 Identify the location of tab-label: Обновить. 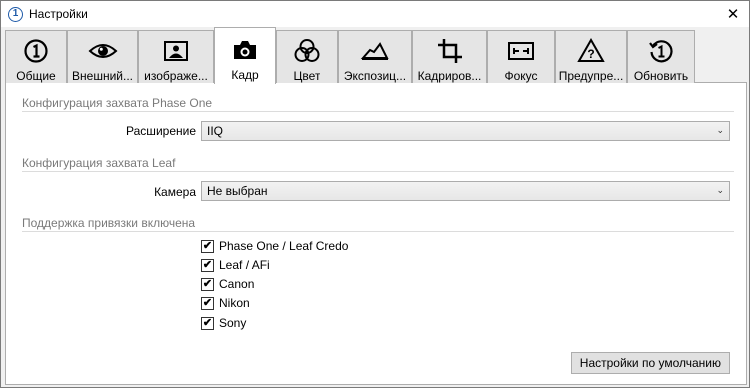
(661, 76).